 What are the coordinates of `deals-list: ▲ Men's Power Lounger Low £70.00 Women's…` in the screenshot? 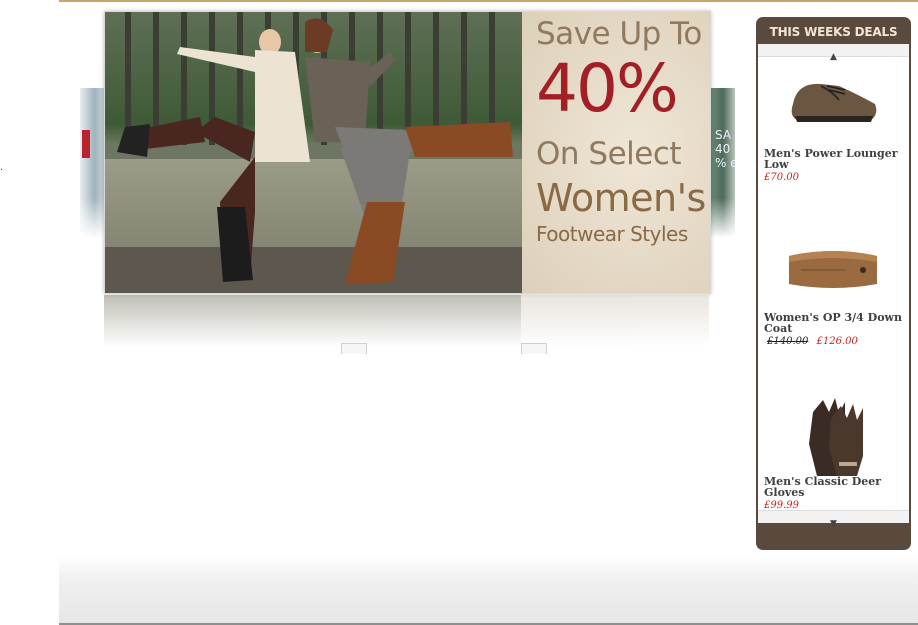 It's located at (833, 286).